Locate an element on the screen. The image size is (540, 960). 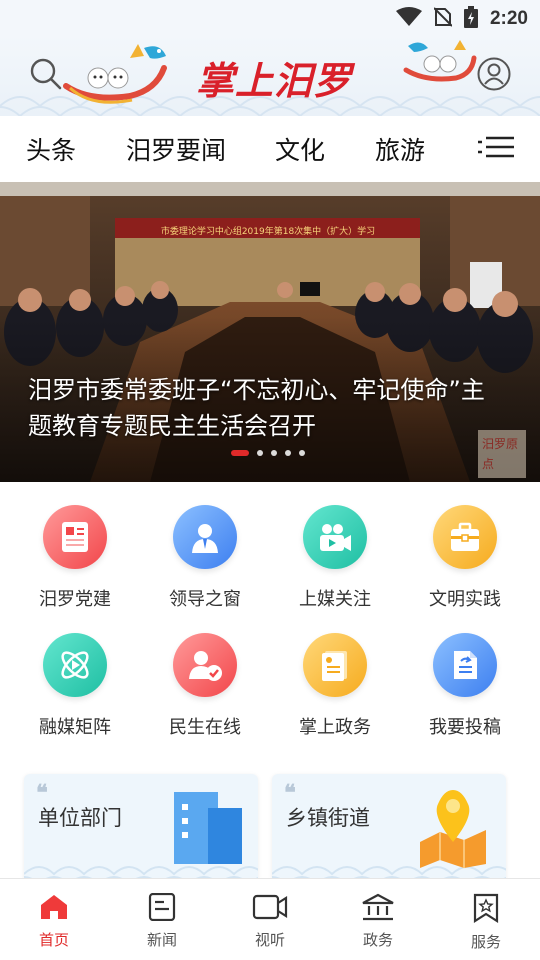
grid-item-government-affairs: 掌上政务 is located at coordinates (335, 687).